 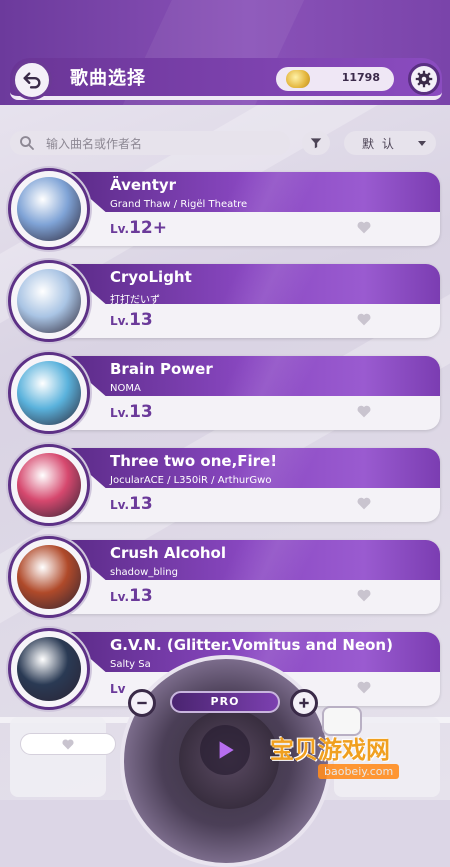 What do you see at coordinates (194, 461) in the screenshot?
I see `song-title: Three two one,Fire!` at bounding box center [194, 461].